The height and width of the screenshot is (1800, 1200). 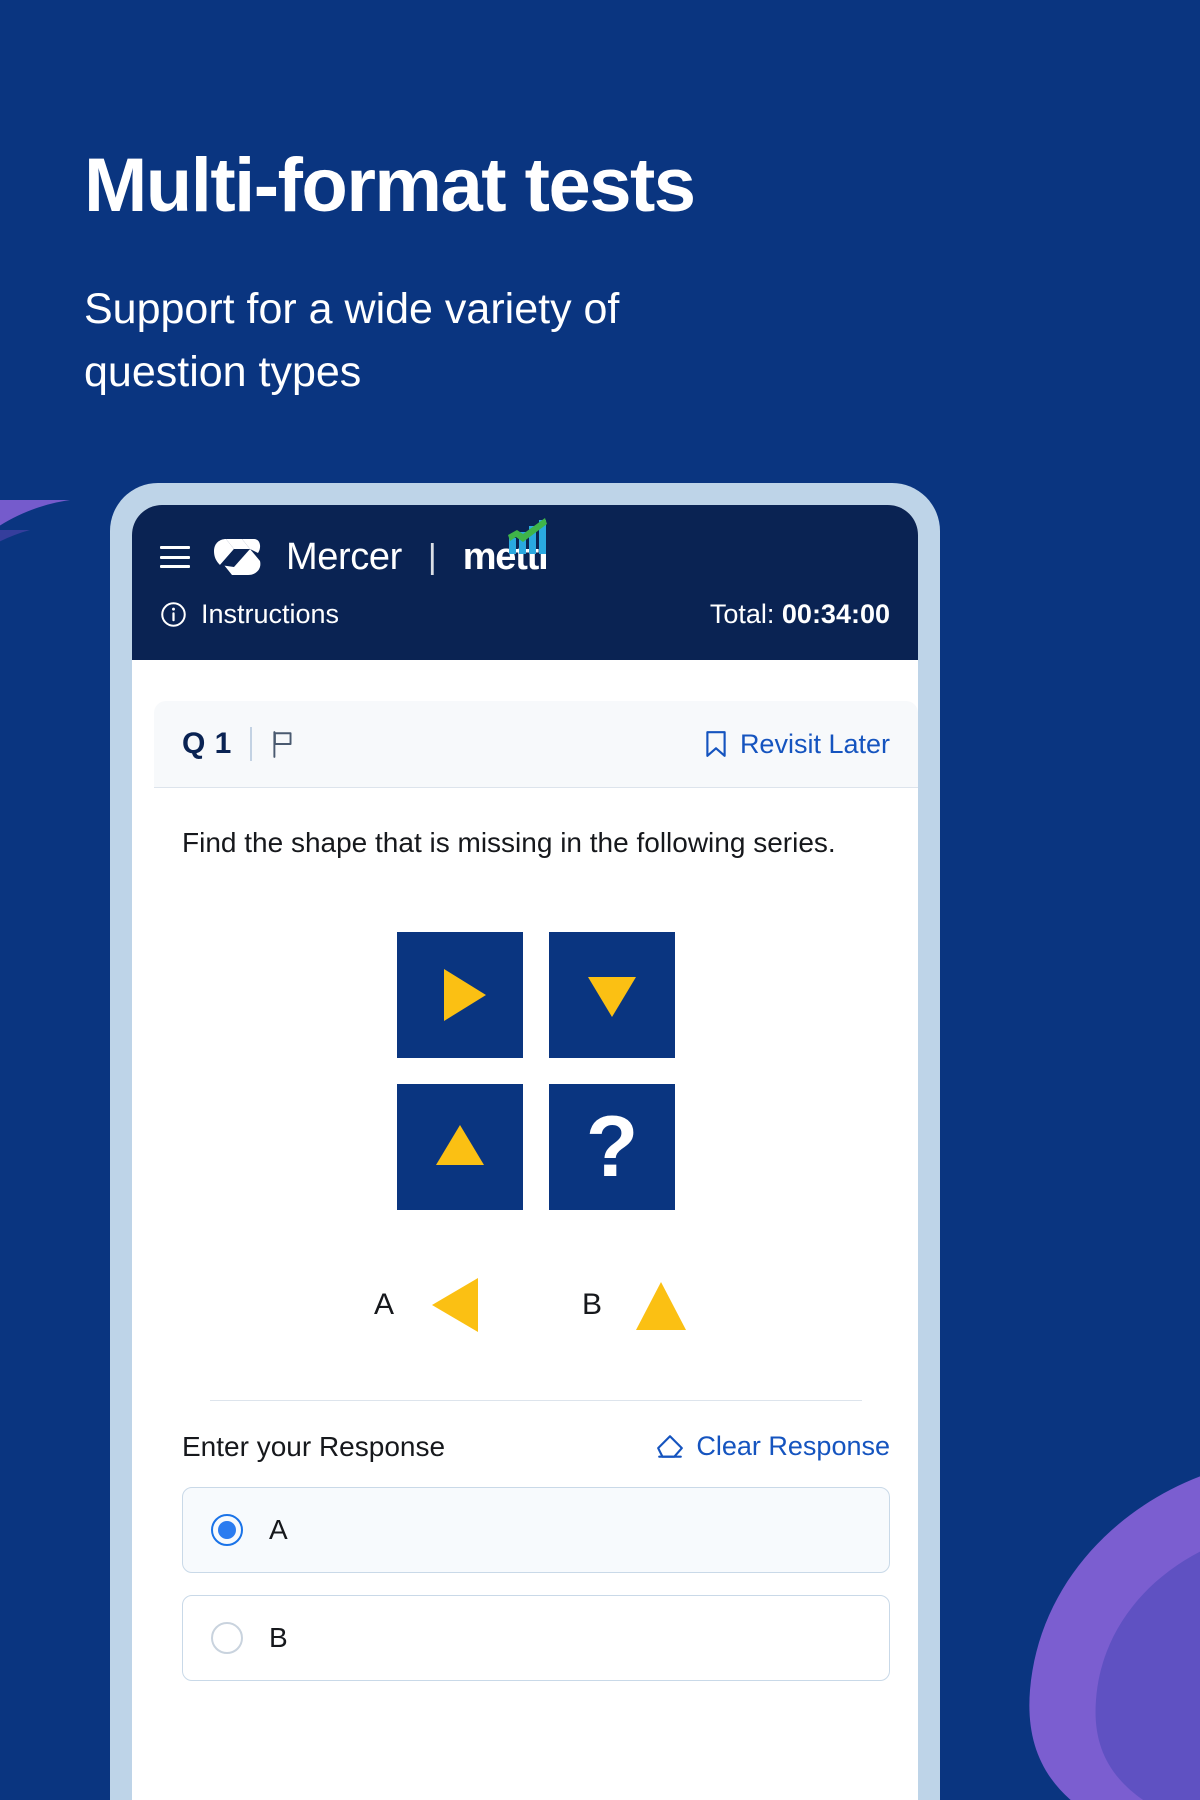 I want to click on mettl-bars-icon, so click(x=528, y=536).